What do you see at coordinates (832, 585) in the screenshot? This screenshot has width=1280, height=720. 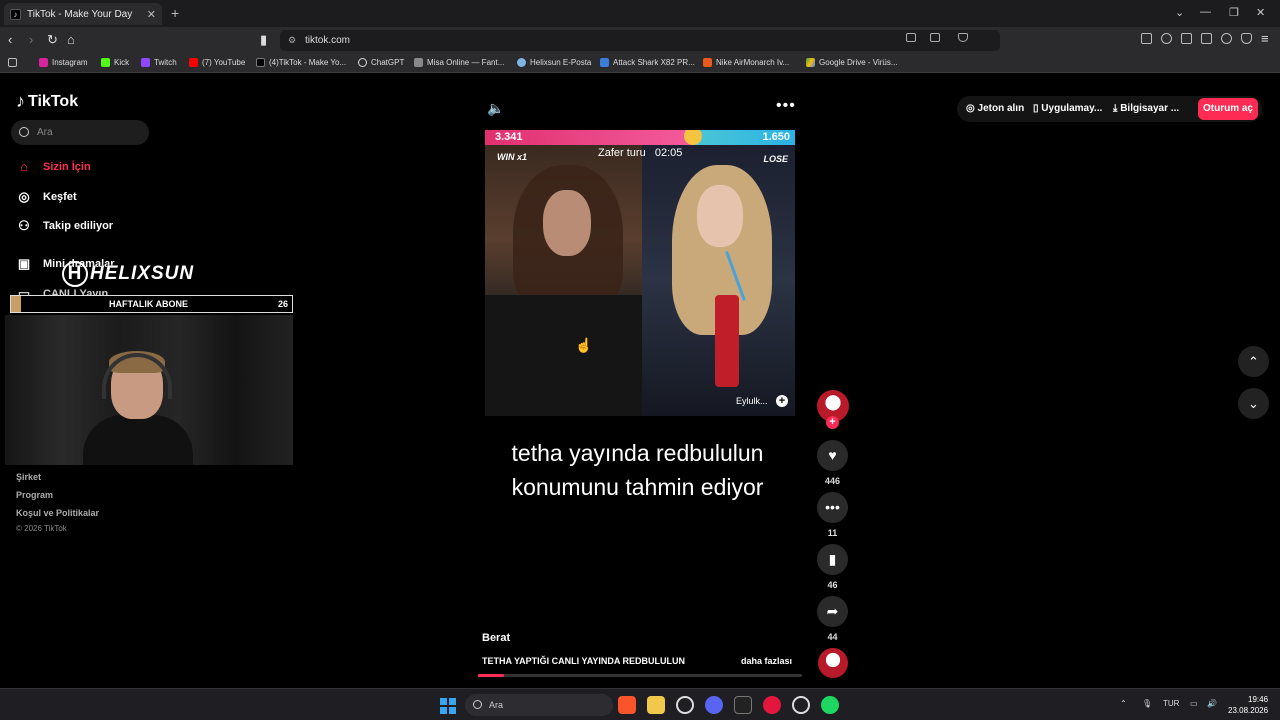 I see `save-count: 46` at bounding box center [832, 585].